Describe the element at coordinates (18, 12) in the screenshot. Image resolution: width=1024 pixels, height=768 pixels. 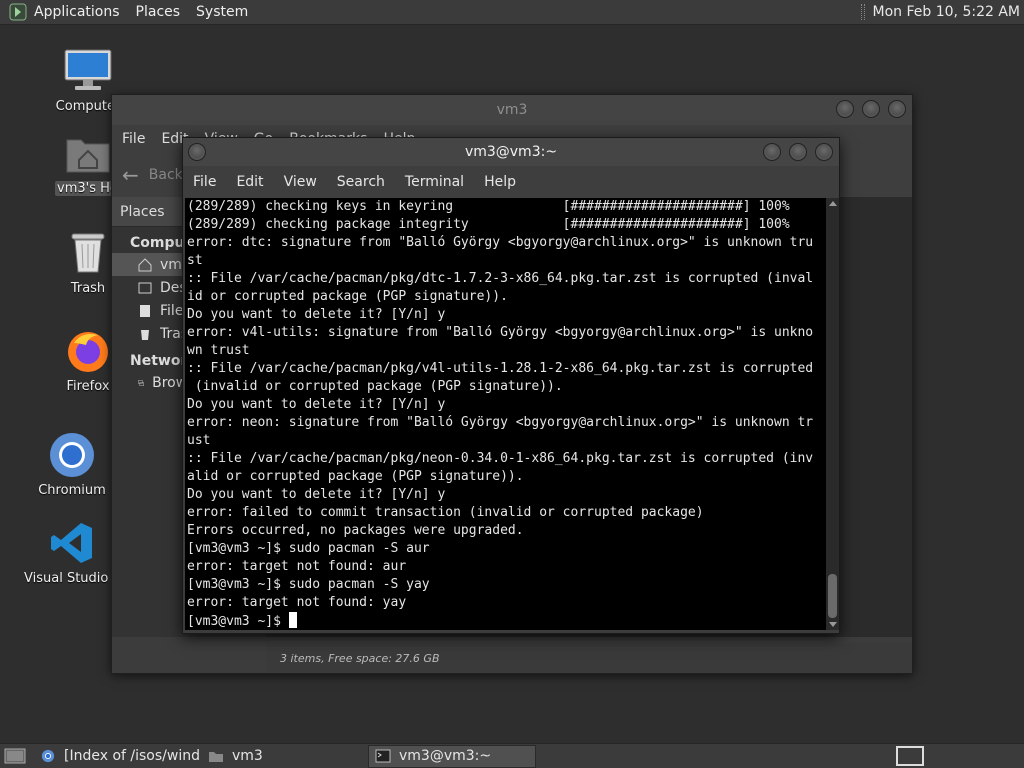
I see `main-menu-logo-icon` at that location.